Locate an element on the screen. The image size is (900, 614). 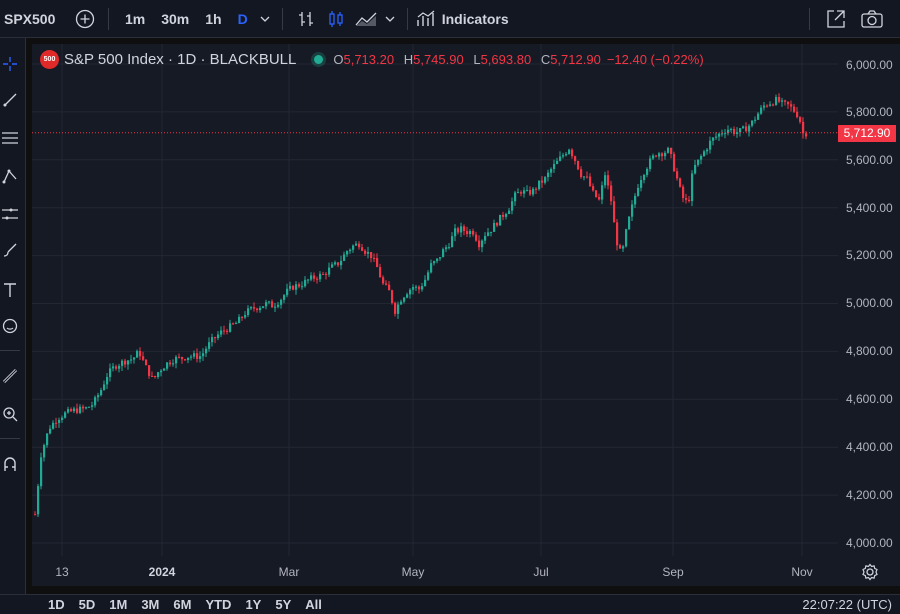
last-price-label: 5,712.90 is located at coordinates (867, 133).